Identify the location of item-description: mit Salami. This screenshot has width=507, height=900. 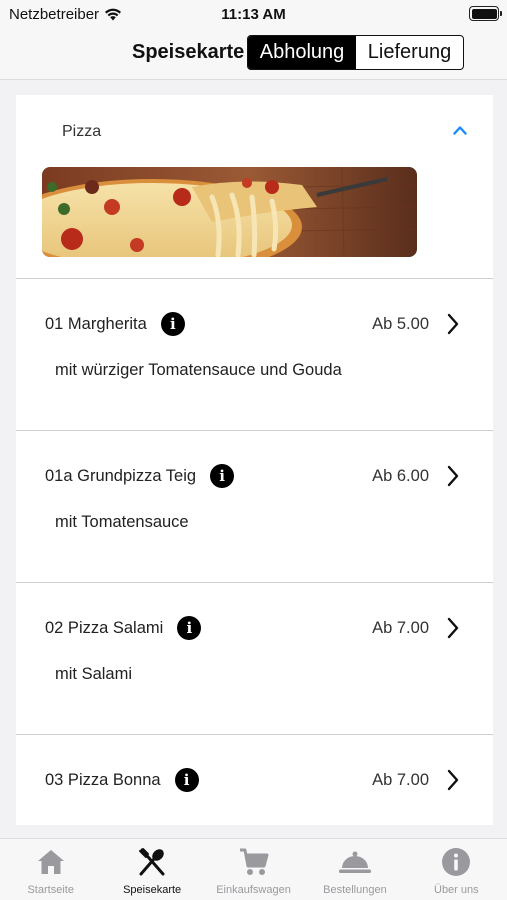
(94, 674).